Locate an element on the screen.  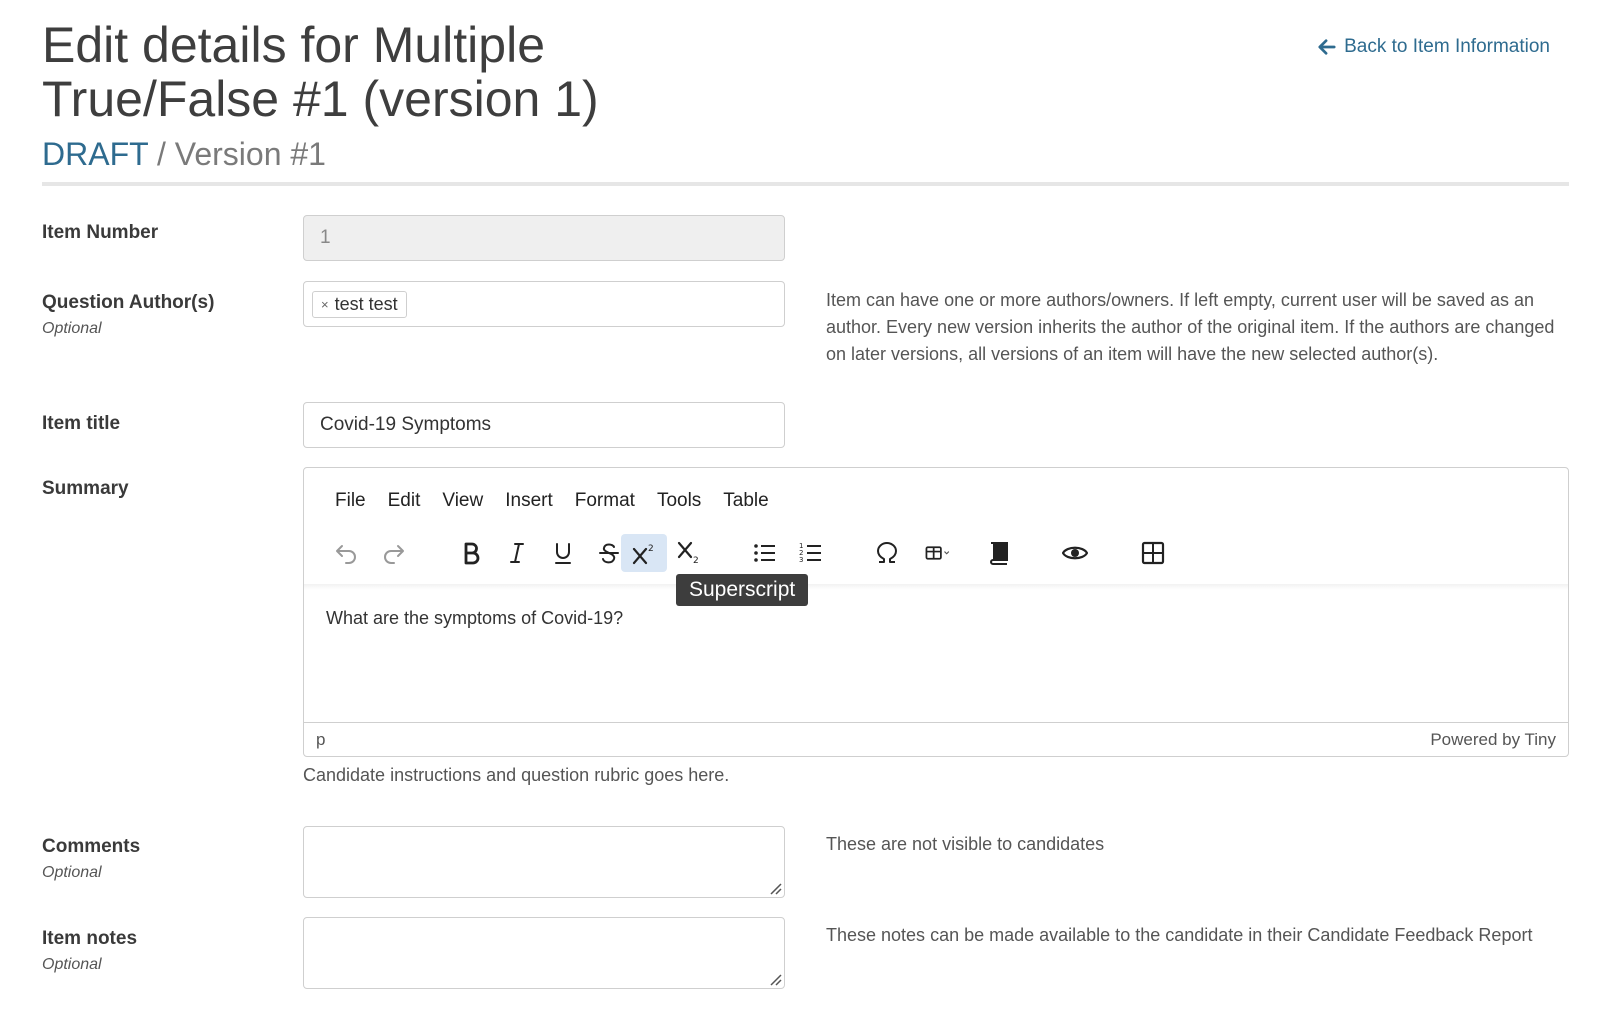
svg-text: 3 is located at coordinates (801, 560).